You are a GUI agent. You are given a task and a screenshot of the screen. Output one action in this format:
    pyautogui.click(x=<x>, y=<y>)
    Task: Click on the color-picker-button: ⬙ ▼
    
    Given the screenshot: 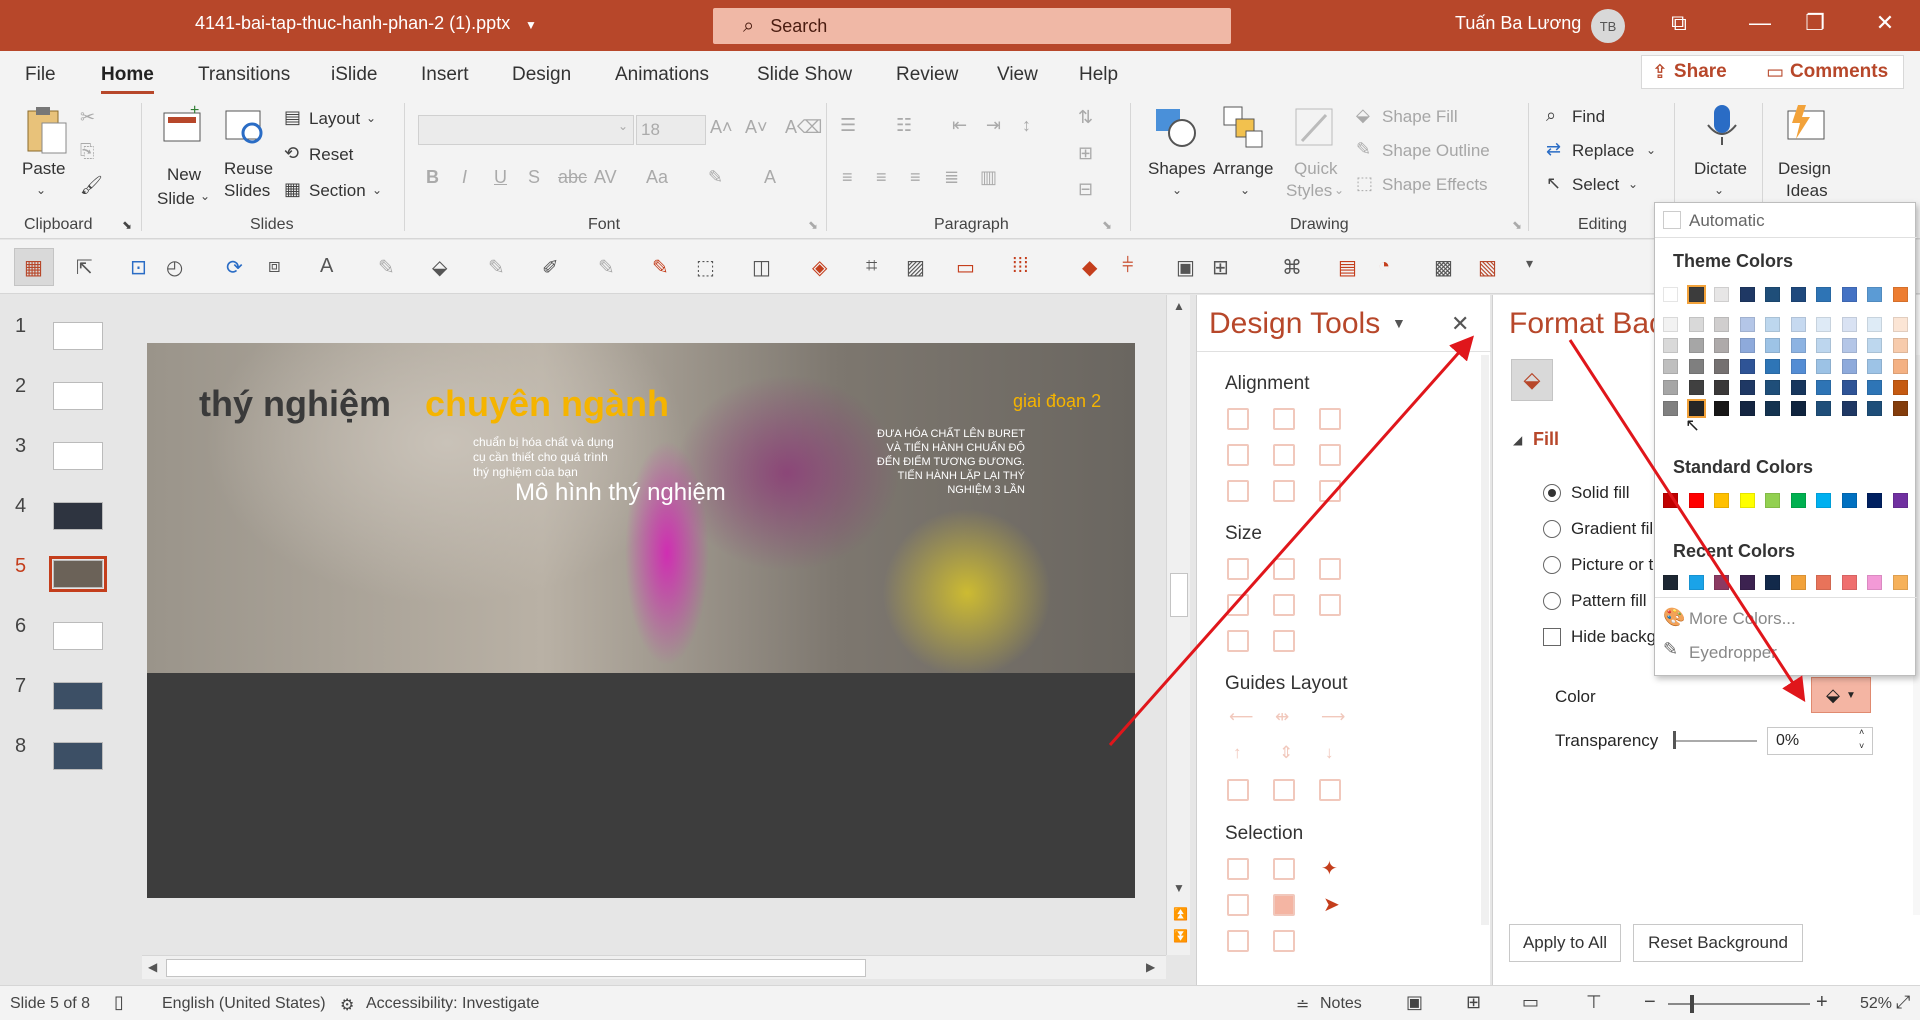 What is the action you would take?
    pyautogui.click(x=1841, y=695)
    